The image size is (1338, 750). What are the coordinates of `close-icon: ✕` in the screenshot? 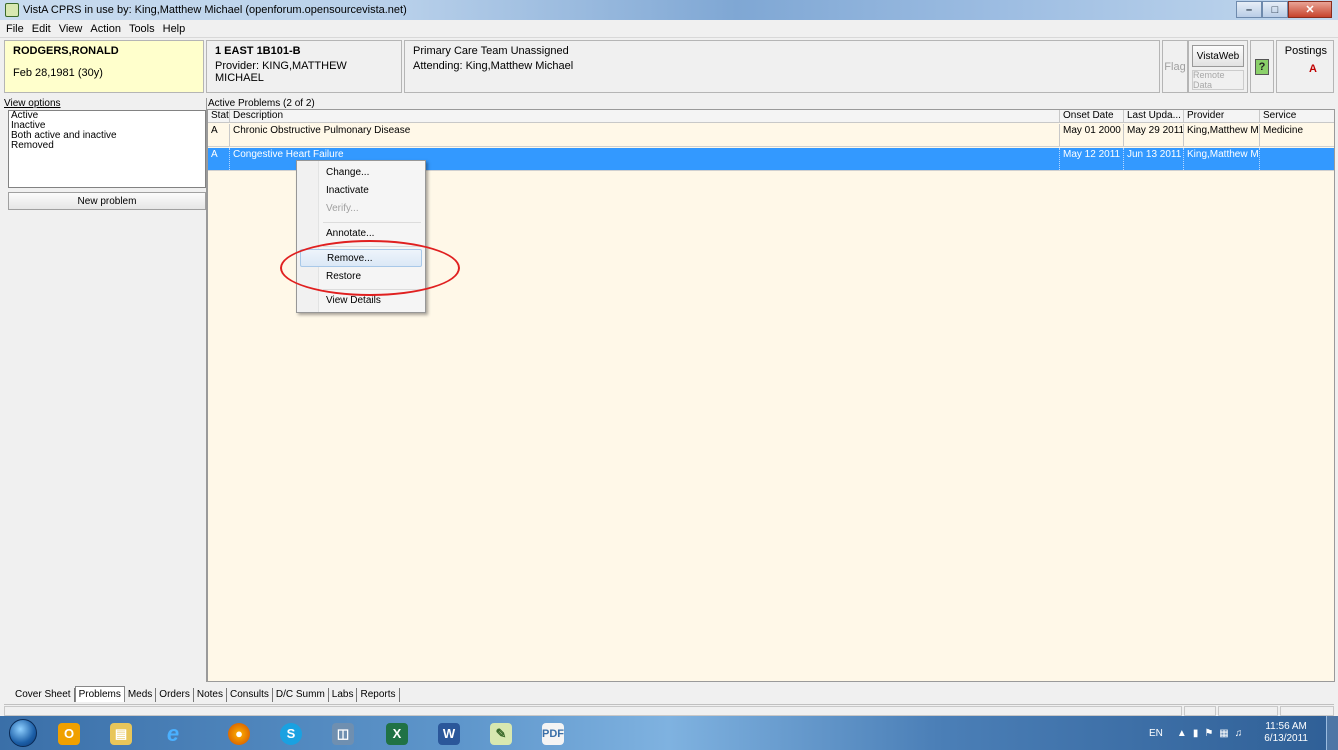 It's located at (1310, 9).